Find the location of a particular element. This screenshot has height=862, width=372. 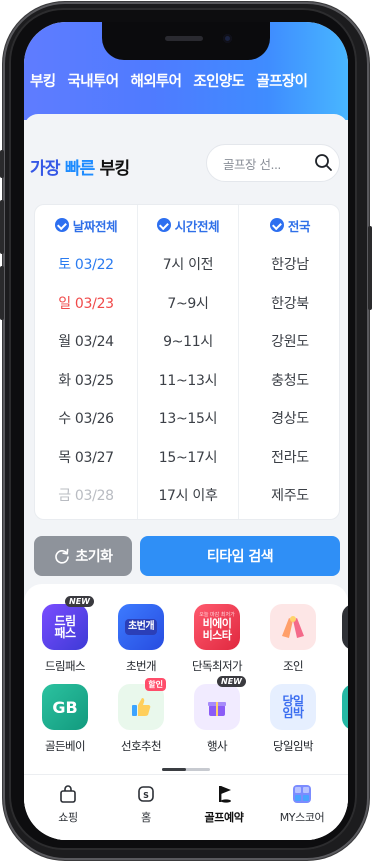

region-header-label: 전국 is located at coordinates (299, 226).